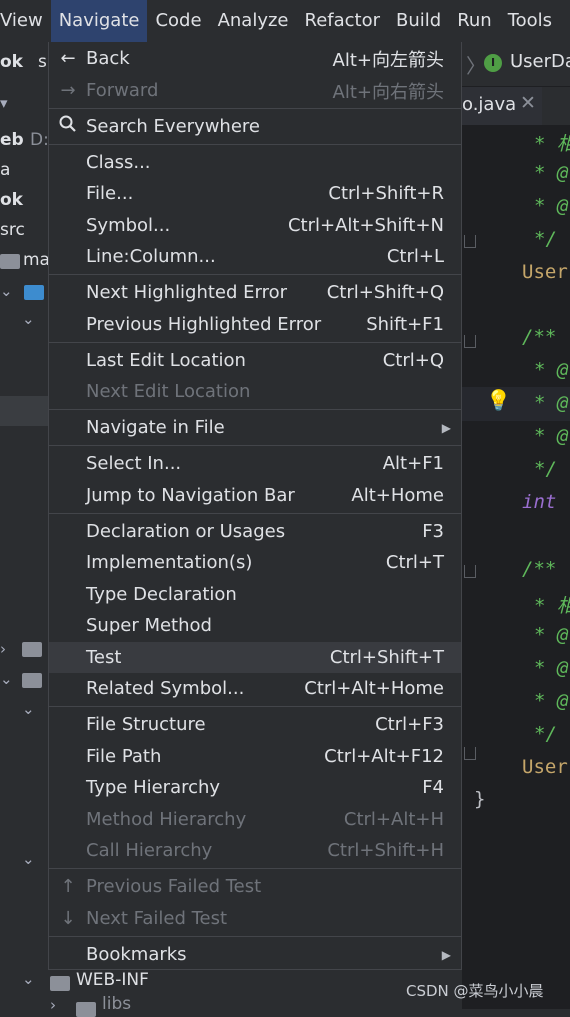 This screenshot has height=1017, width=570. What do you see at coordinates (255, 90) in the screenshot?
I see `menu-item-forward: → Forward Alt+向右箭头` at bounding box center [255, 90].